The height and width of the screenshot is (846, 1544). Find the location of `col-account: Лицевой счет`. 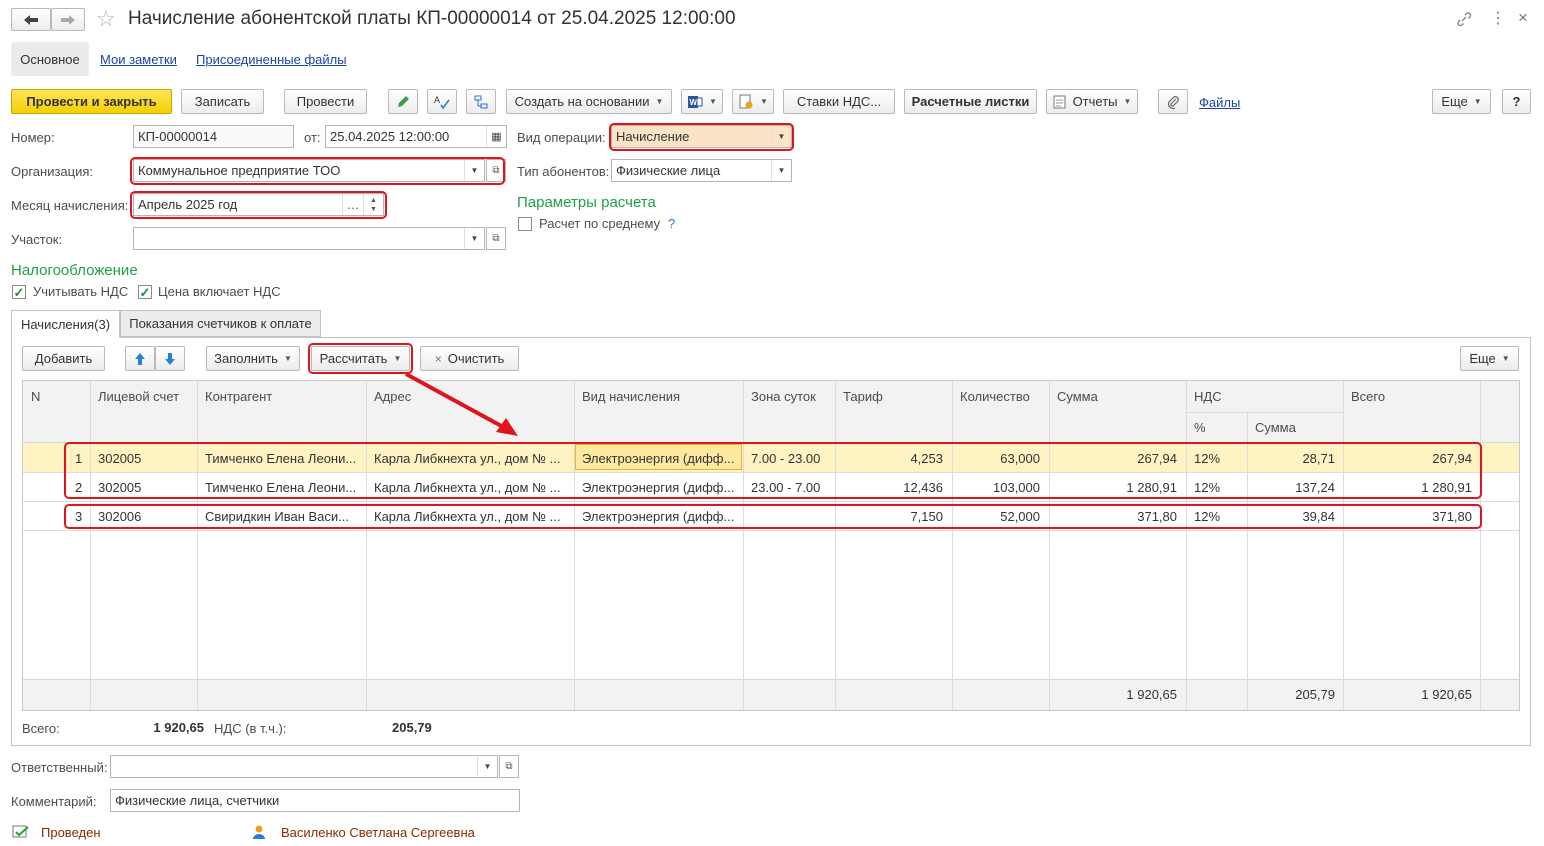

col-account: Лицевой счет is located at coordinates (138, 396).